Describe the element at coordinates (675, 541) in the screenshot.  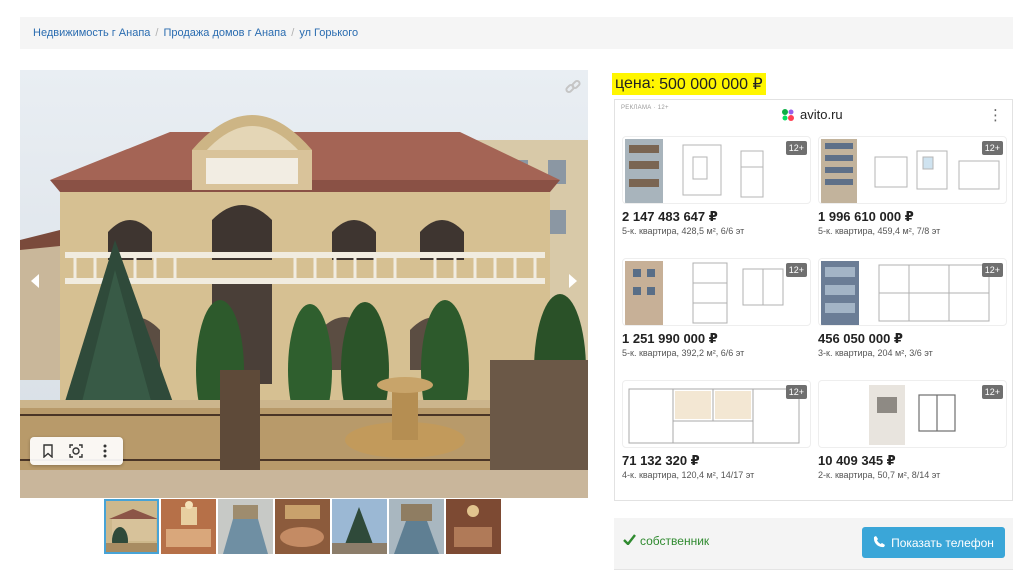
I see `owner-label: собственник` at that location.